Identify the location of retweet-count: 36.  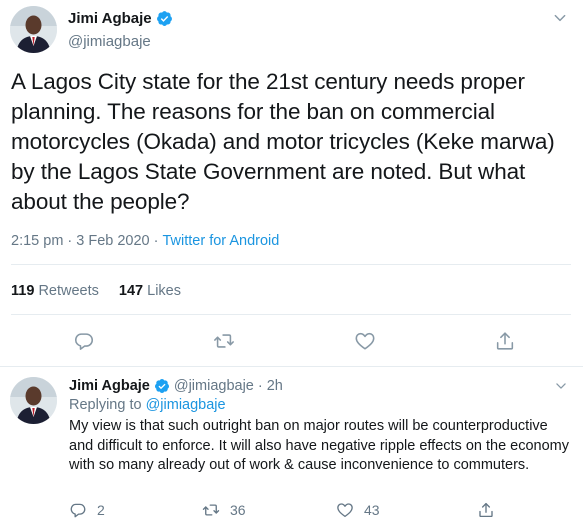
(238, 510).